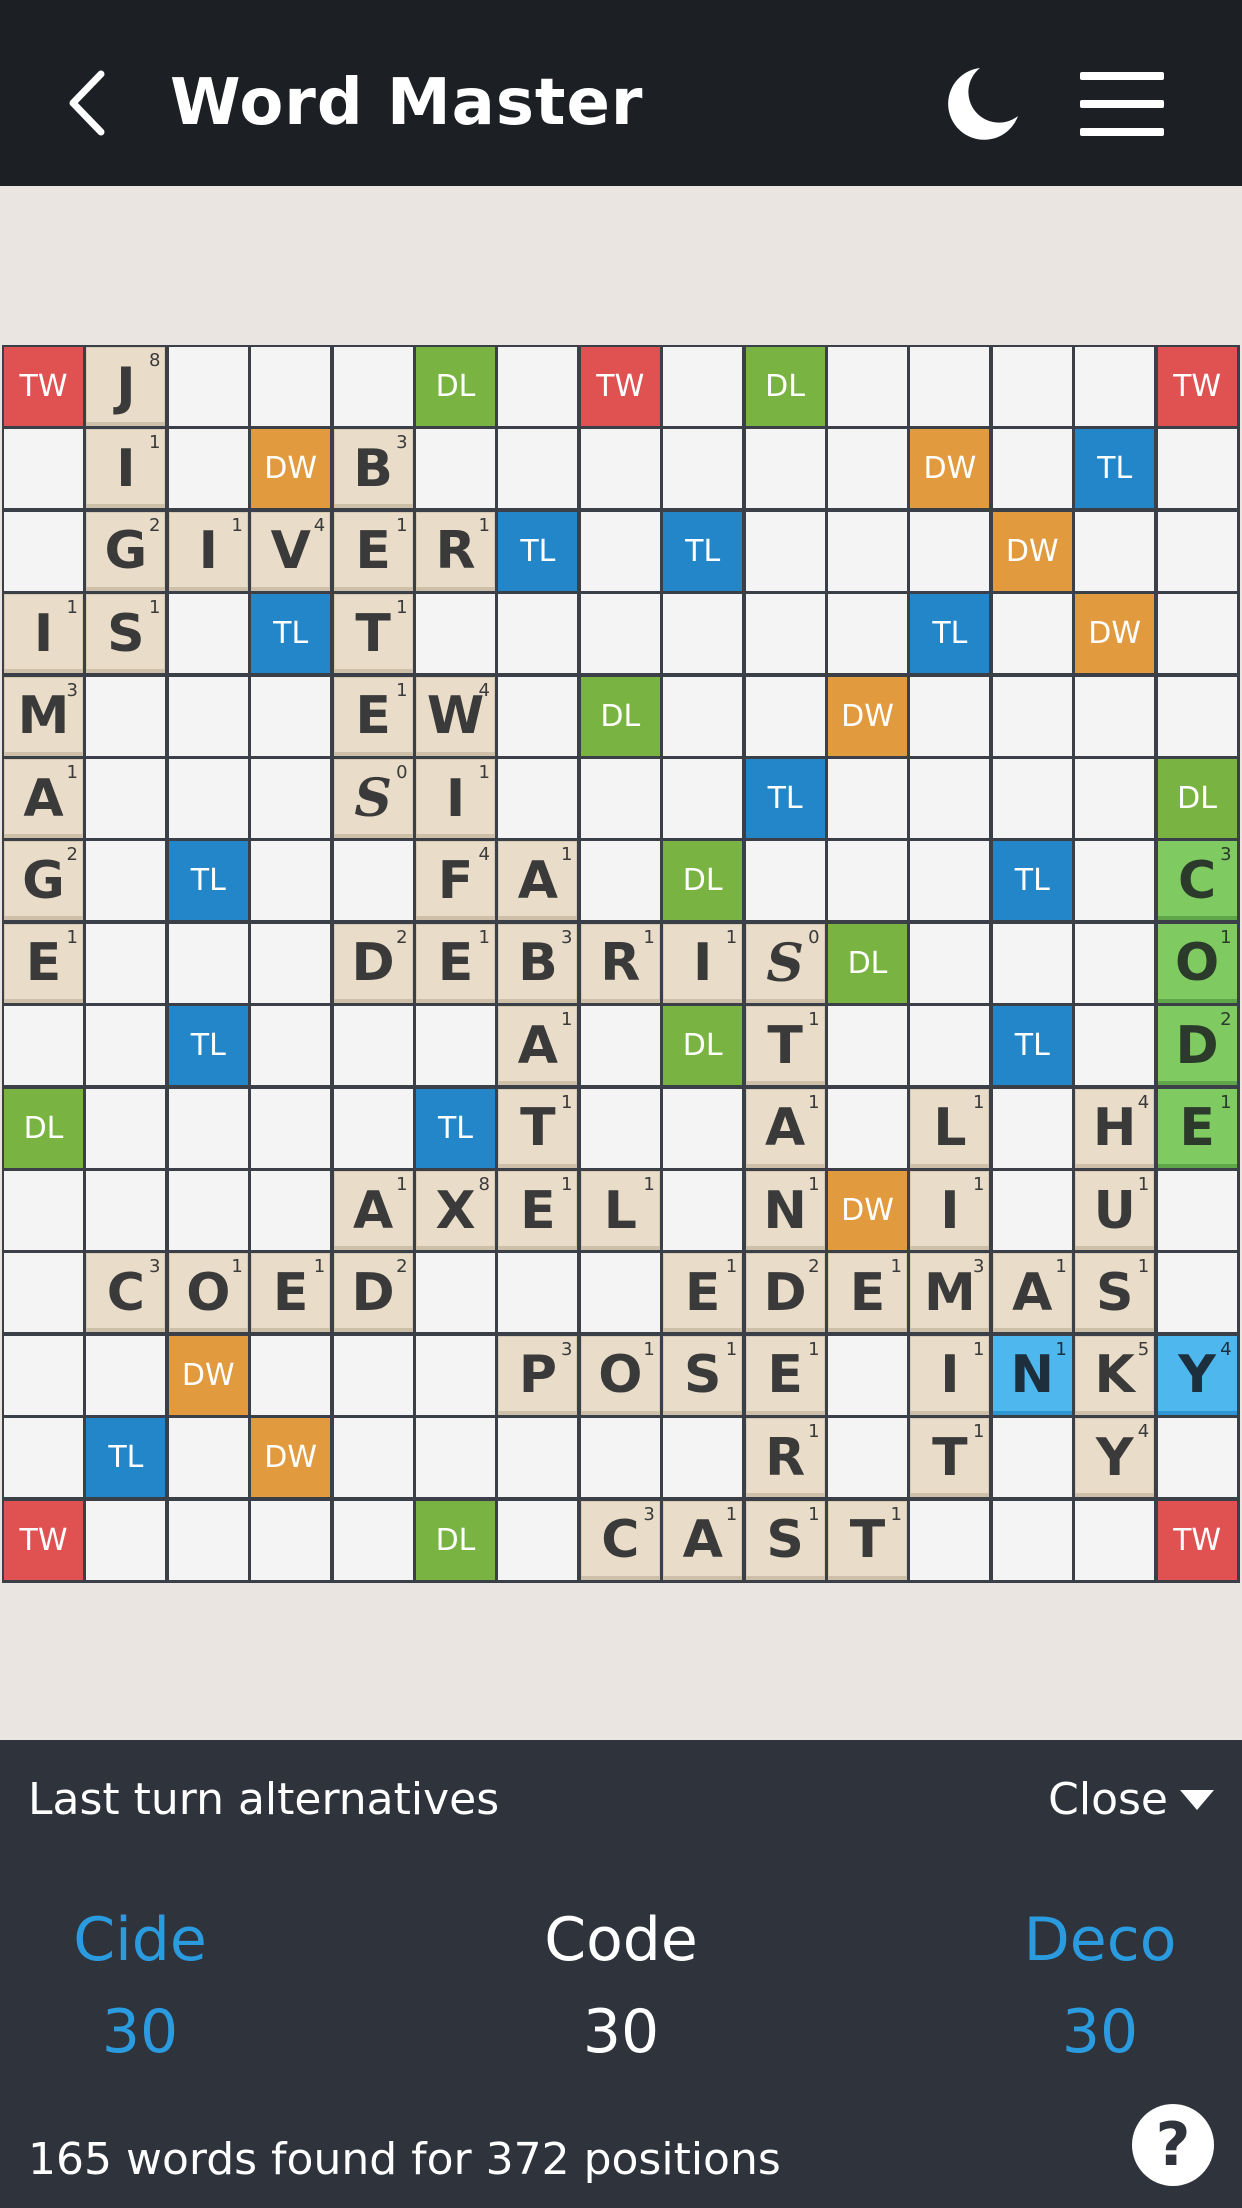 Image resolution: width=1242 pixels, height=2208 pixels. Describe the element at coordinates (455, 716) in the screenshot. I see `letter-tile: W4` at that location.